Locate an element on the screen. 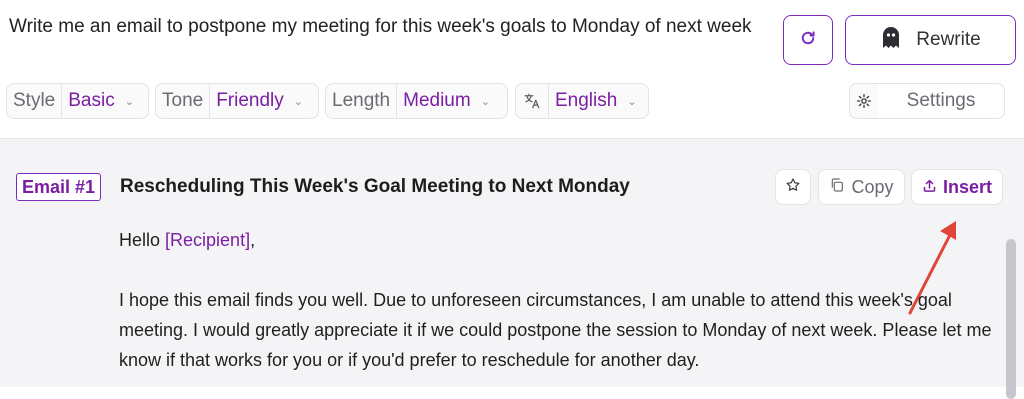 Image resolution: width=1024 pixels, height=399 pixels. upload-icon is located at coordinates (929, 187).